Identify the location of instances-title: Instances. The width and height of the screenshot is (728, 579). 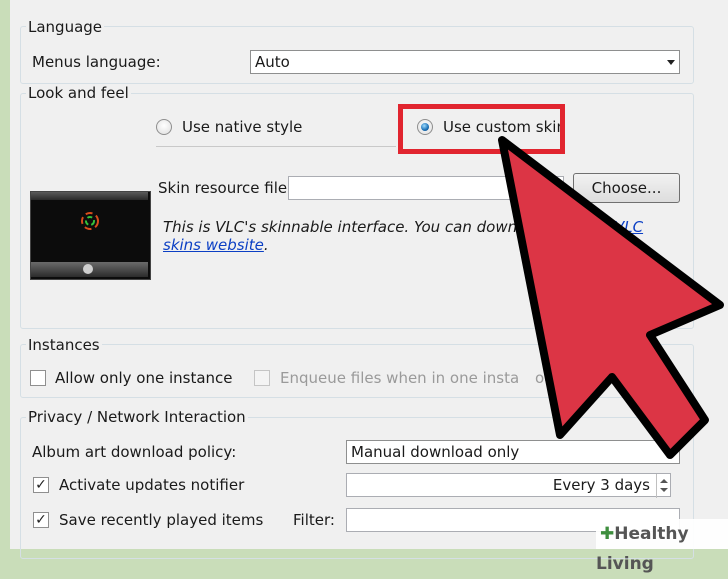
(64, 345).